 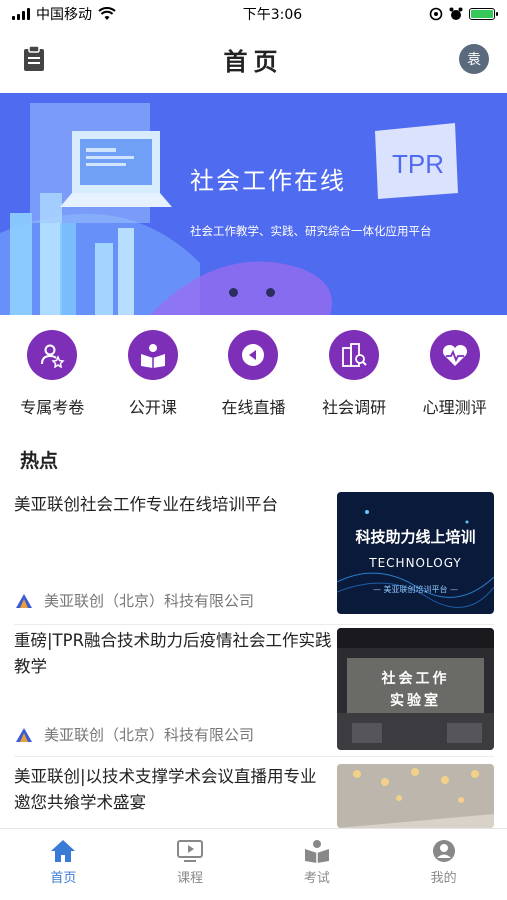 I want to click on alarm-icon, so click(x=456, y=13).